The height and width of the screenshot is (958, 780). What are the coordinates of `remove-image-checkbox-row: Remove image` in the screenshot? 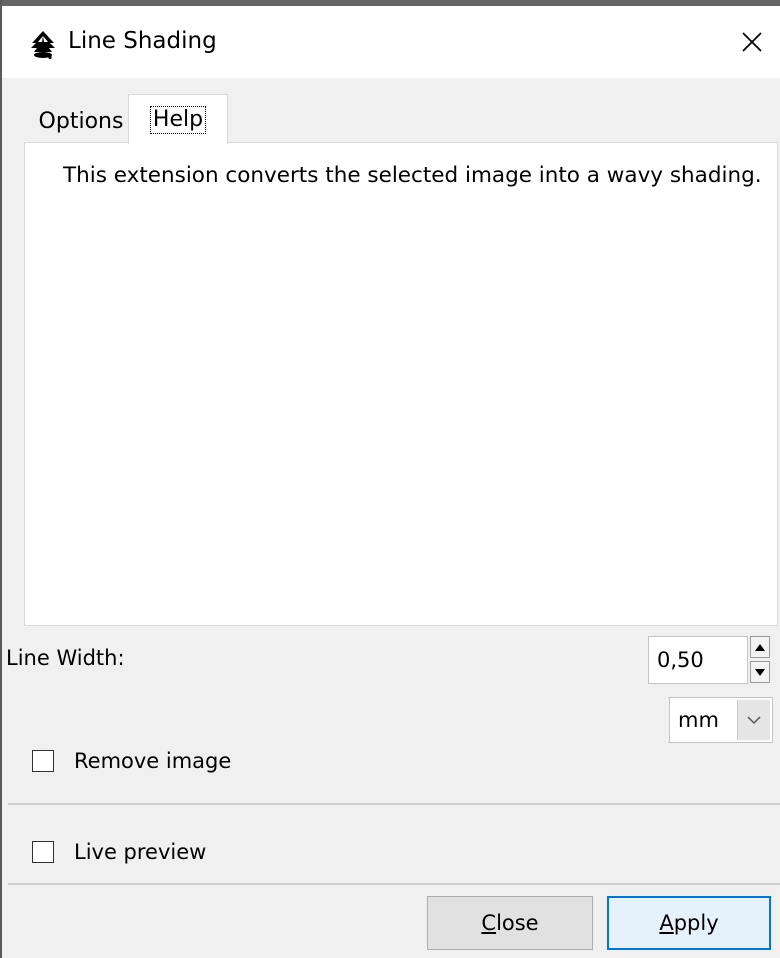 It's located at (131, 761).